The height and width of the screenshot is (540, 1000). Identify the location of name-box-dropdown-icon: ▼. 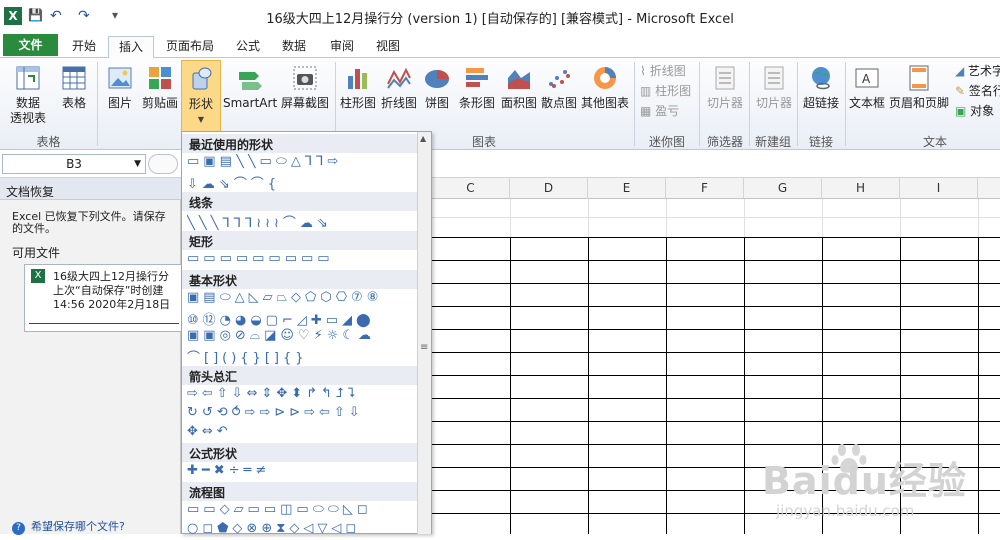
(137, 164).